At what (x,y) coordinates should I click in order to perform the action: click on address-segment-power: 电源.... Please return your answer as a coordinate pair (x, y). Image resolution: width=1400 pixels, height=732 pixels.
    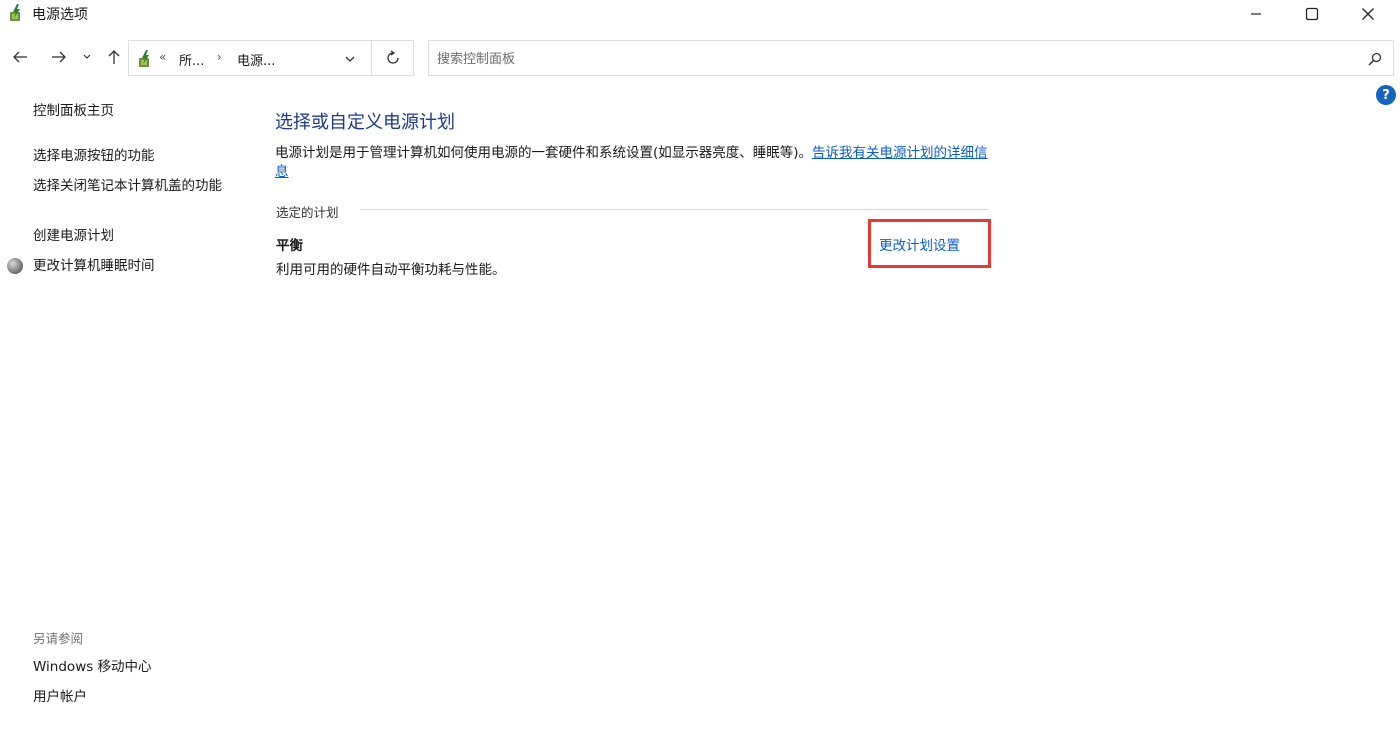
    Looking at the image, I should click on (256, 59).